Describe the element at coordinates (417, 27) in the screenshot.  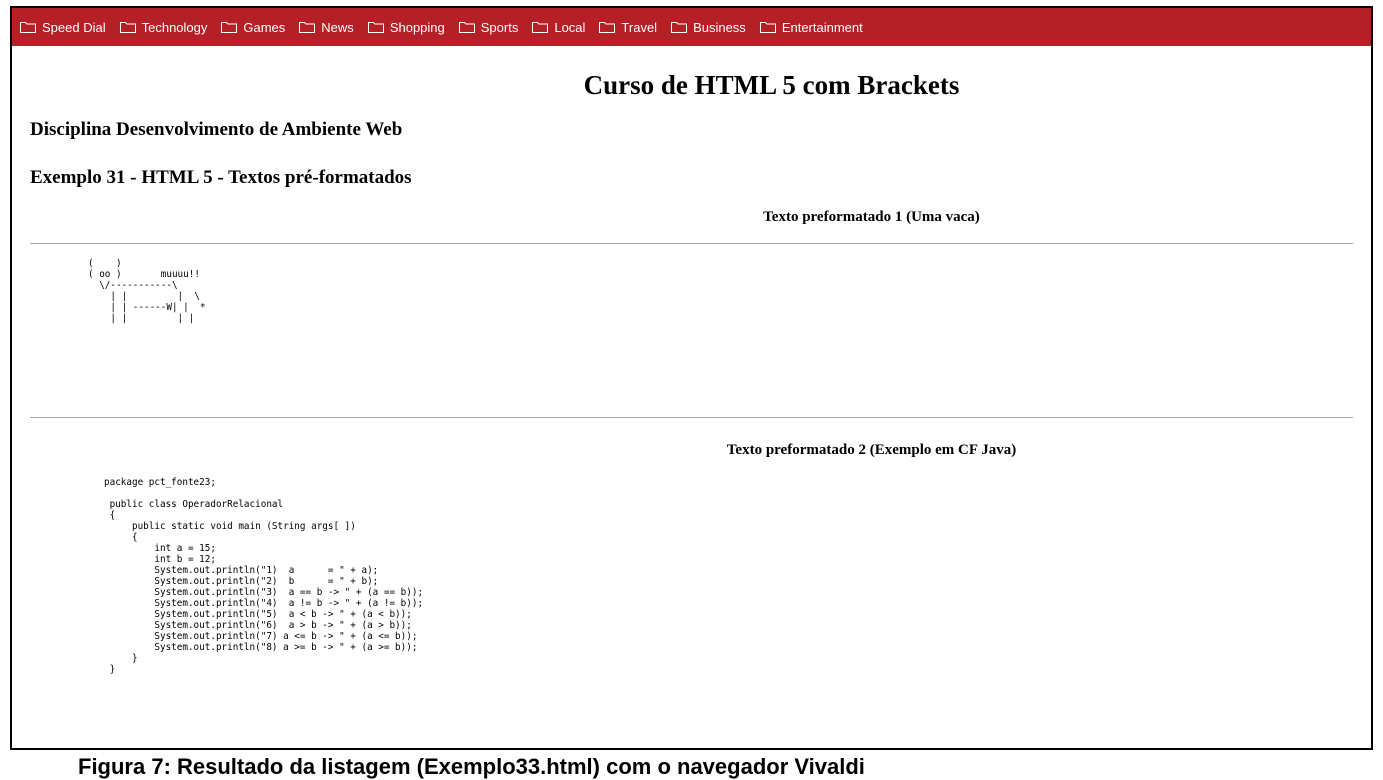
I see `bookmark-label: Shopping` at that location.